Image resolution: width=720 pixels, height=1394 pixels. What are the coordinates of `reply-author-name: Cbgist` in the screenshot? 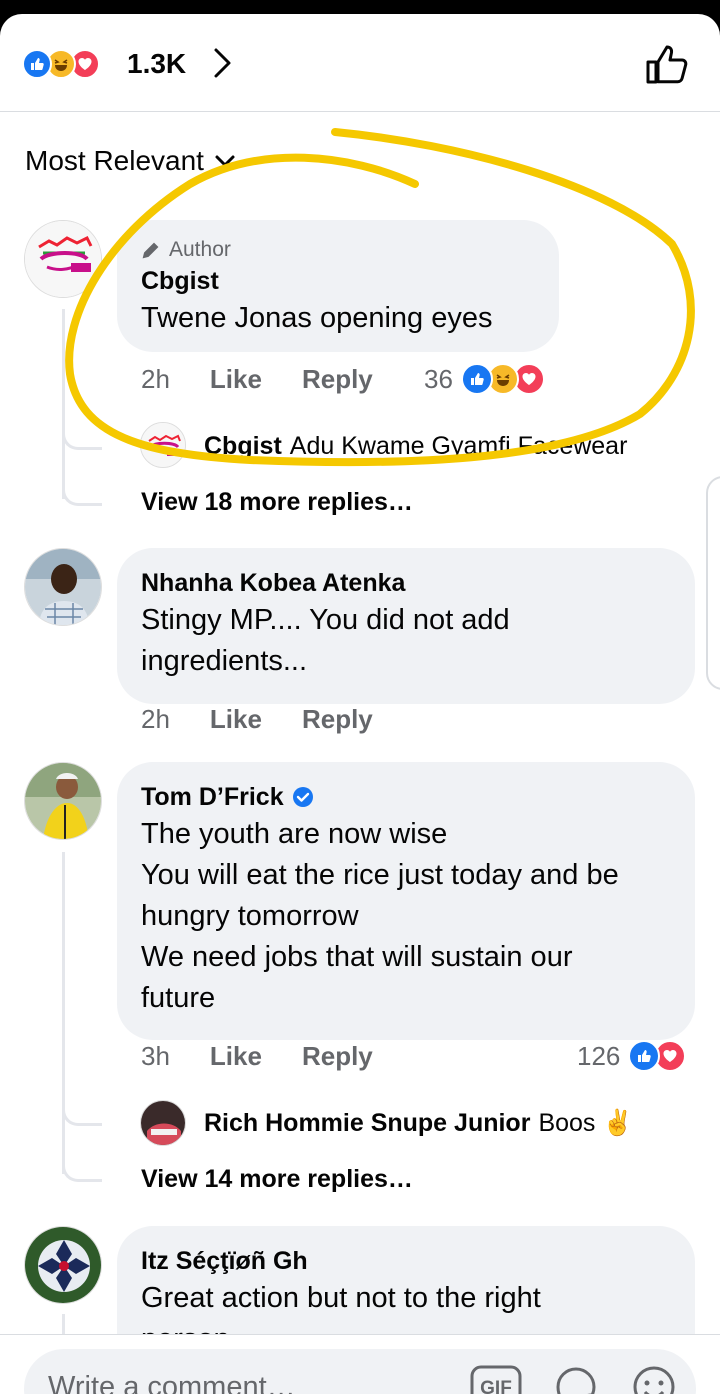 It's located at (243, 446).